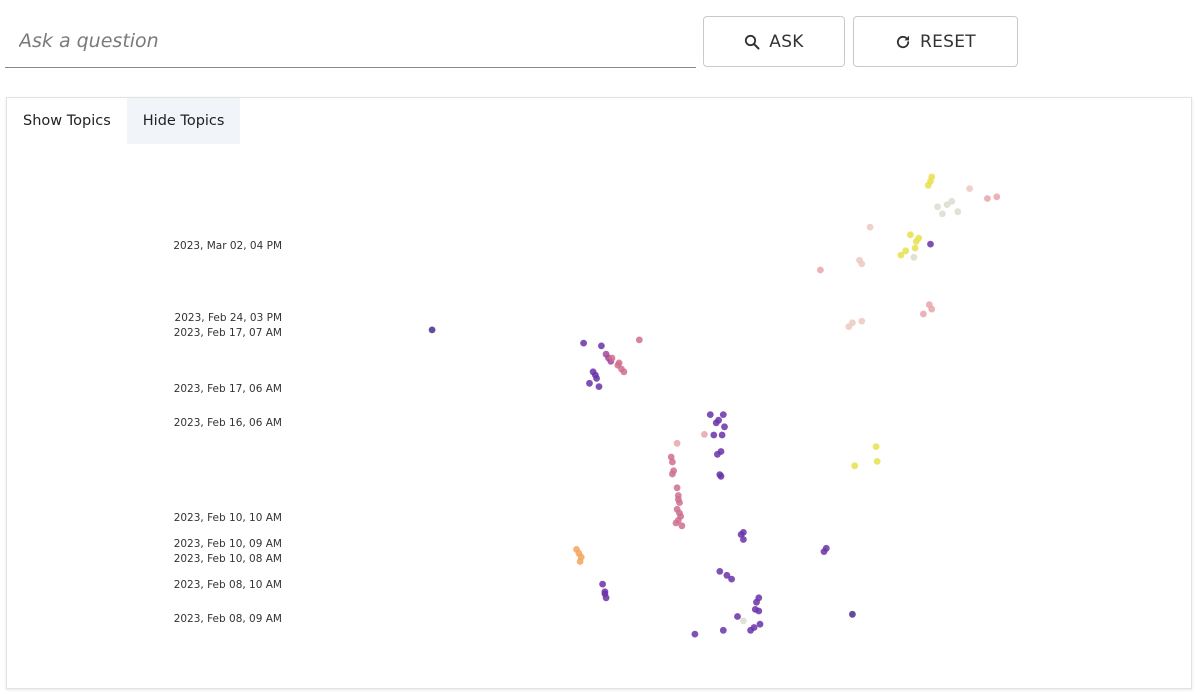 The image size is (1200, 694). I want to click on refresh-icon, so click(903, 42).